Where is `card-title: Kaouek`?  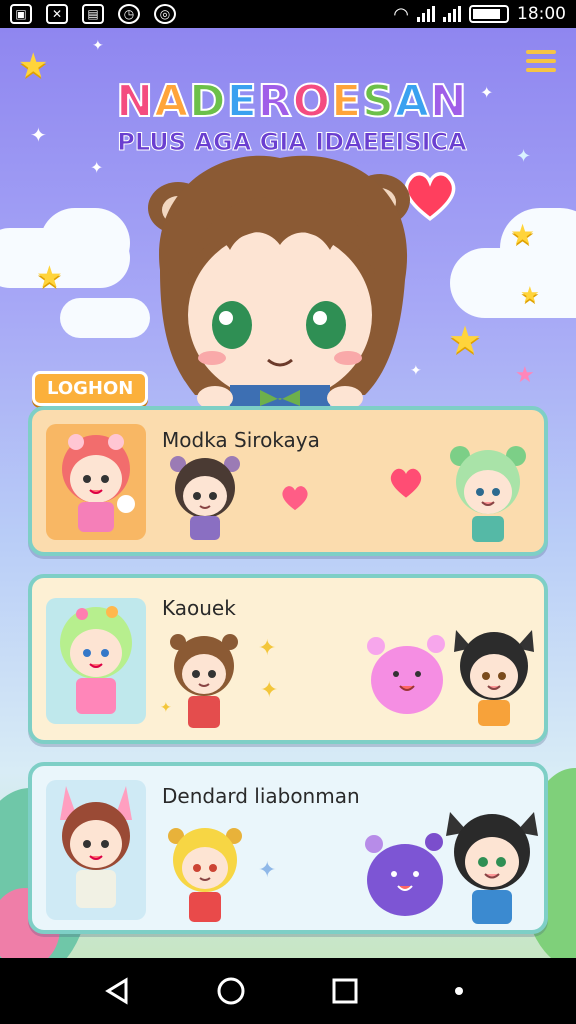 card-title: Kaouek is located at coordinates (199, 608).